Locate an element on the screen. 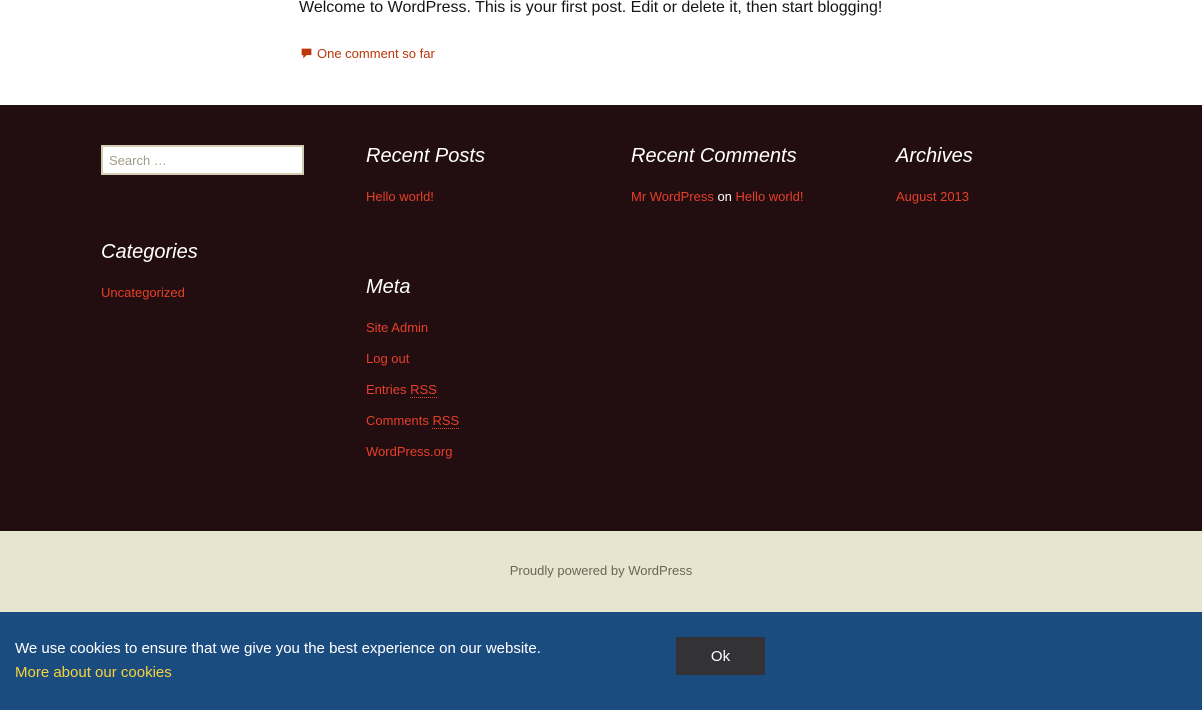  comment-author-link: Mr WordPress is located at coordinates (672, 196).